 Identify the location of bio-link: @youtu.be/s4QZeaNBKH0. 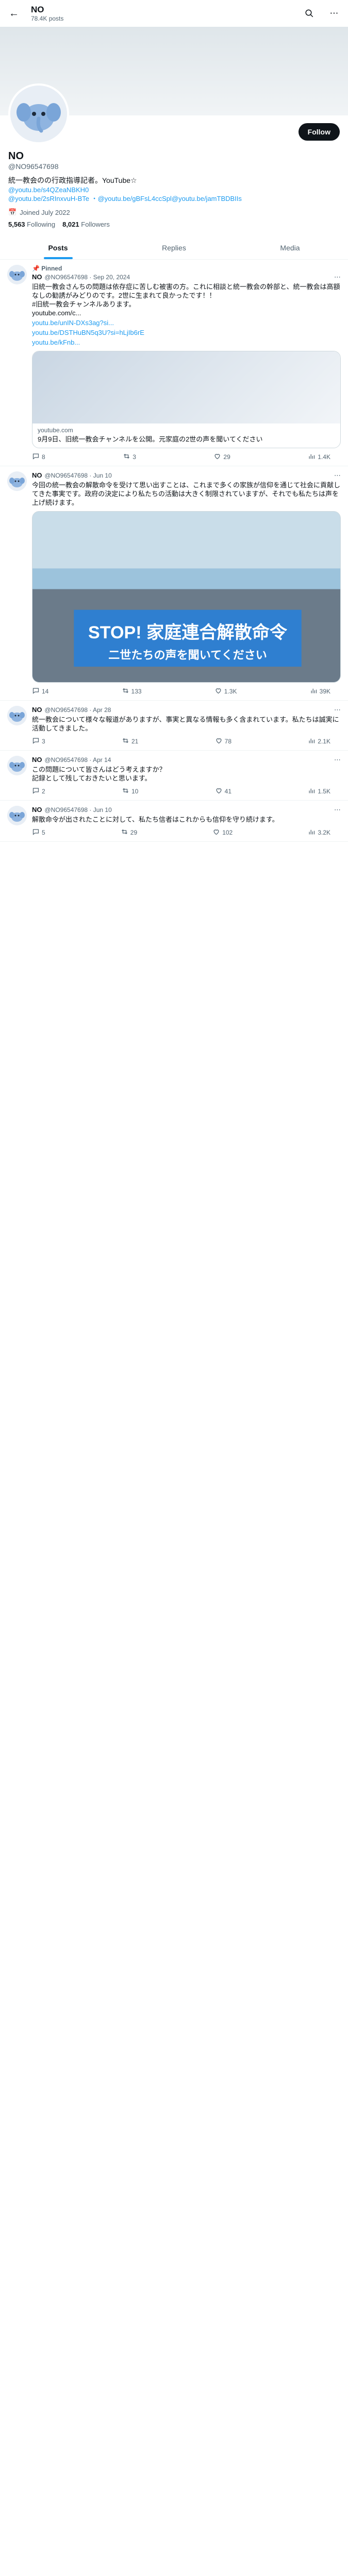
(174, 189).